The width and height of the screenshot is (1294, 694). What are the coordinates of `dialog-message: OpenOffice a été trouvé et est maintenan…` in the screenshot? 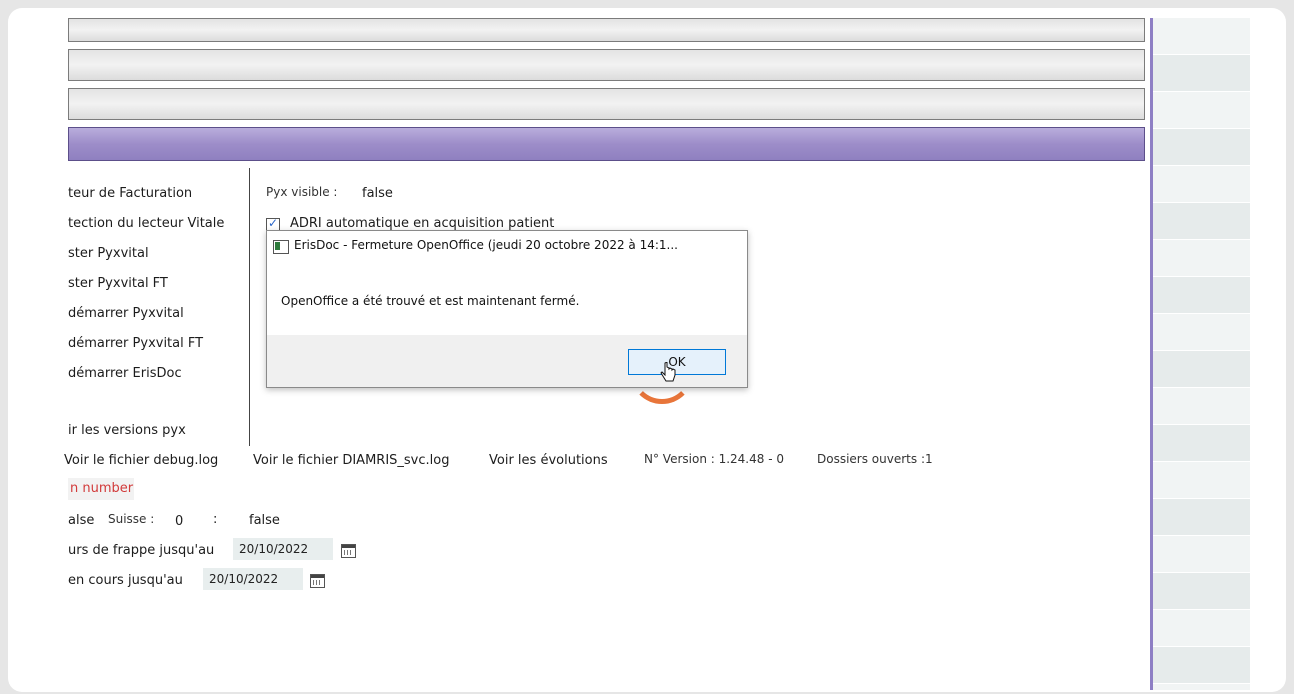 It's located at (430, 301).